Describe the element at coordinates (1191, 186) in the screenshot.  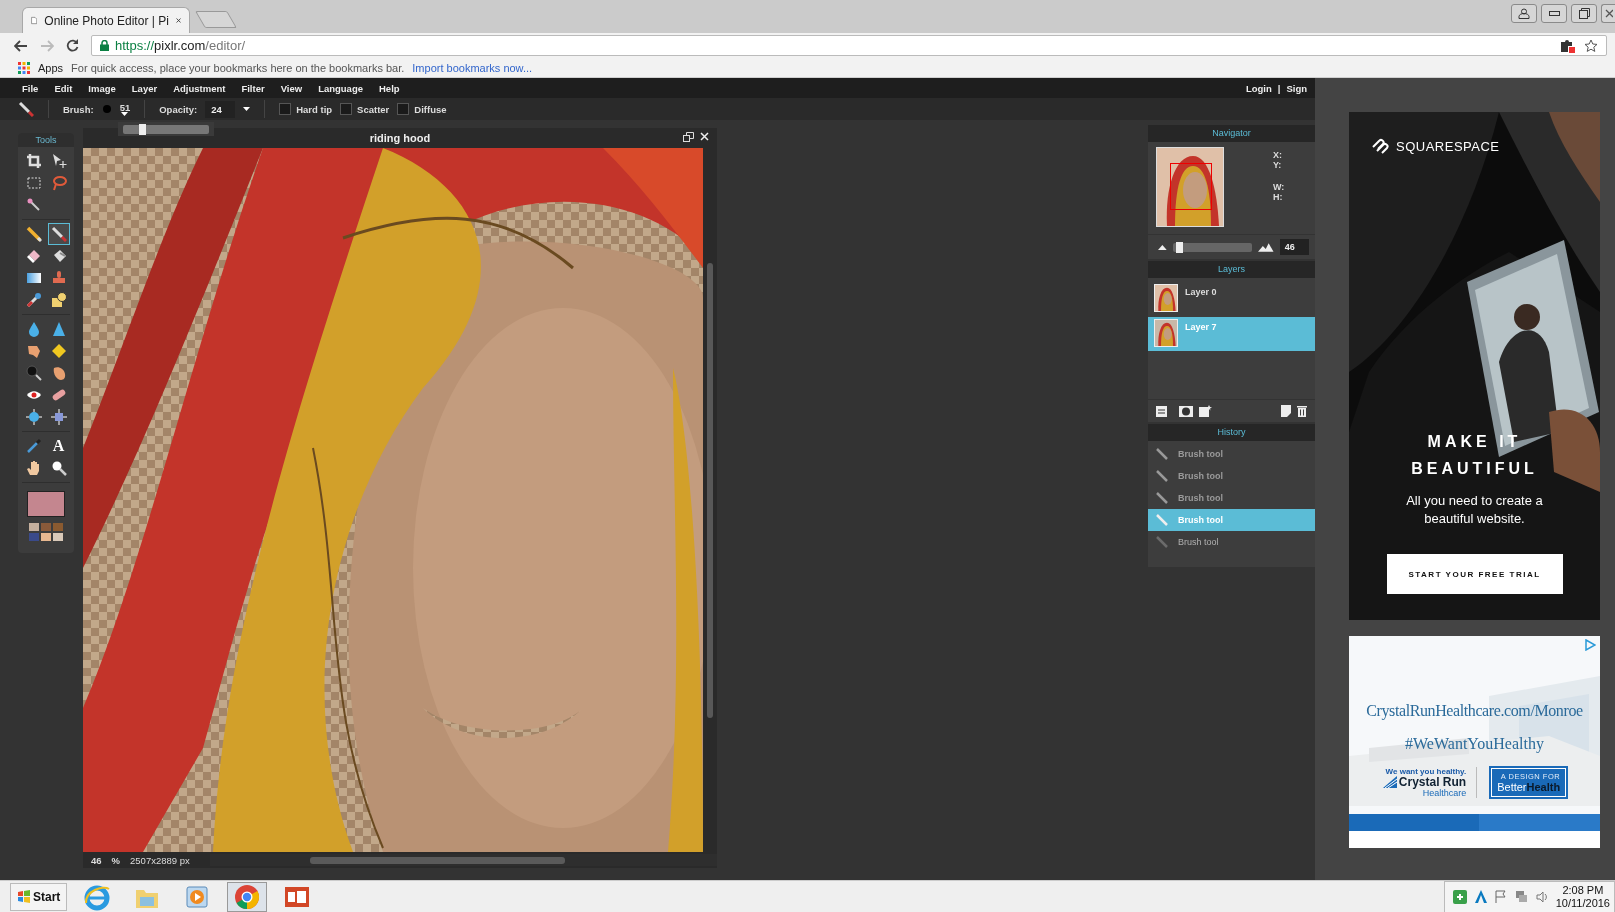
I see `viewport-frame` at that location.